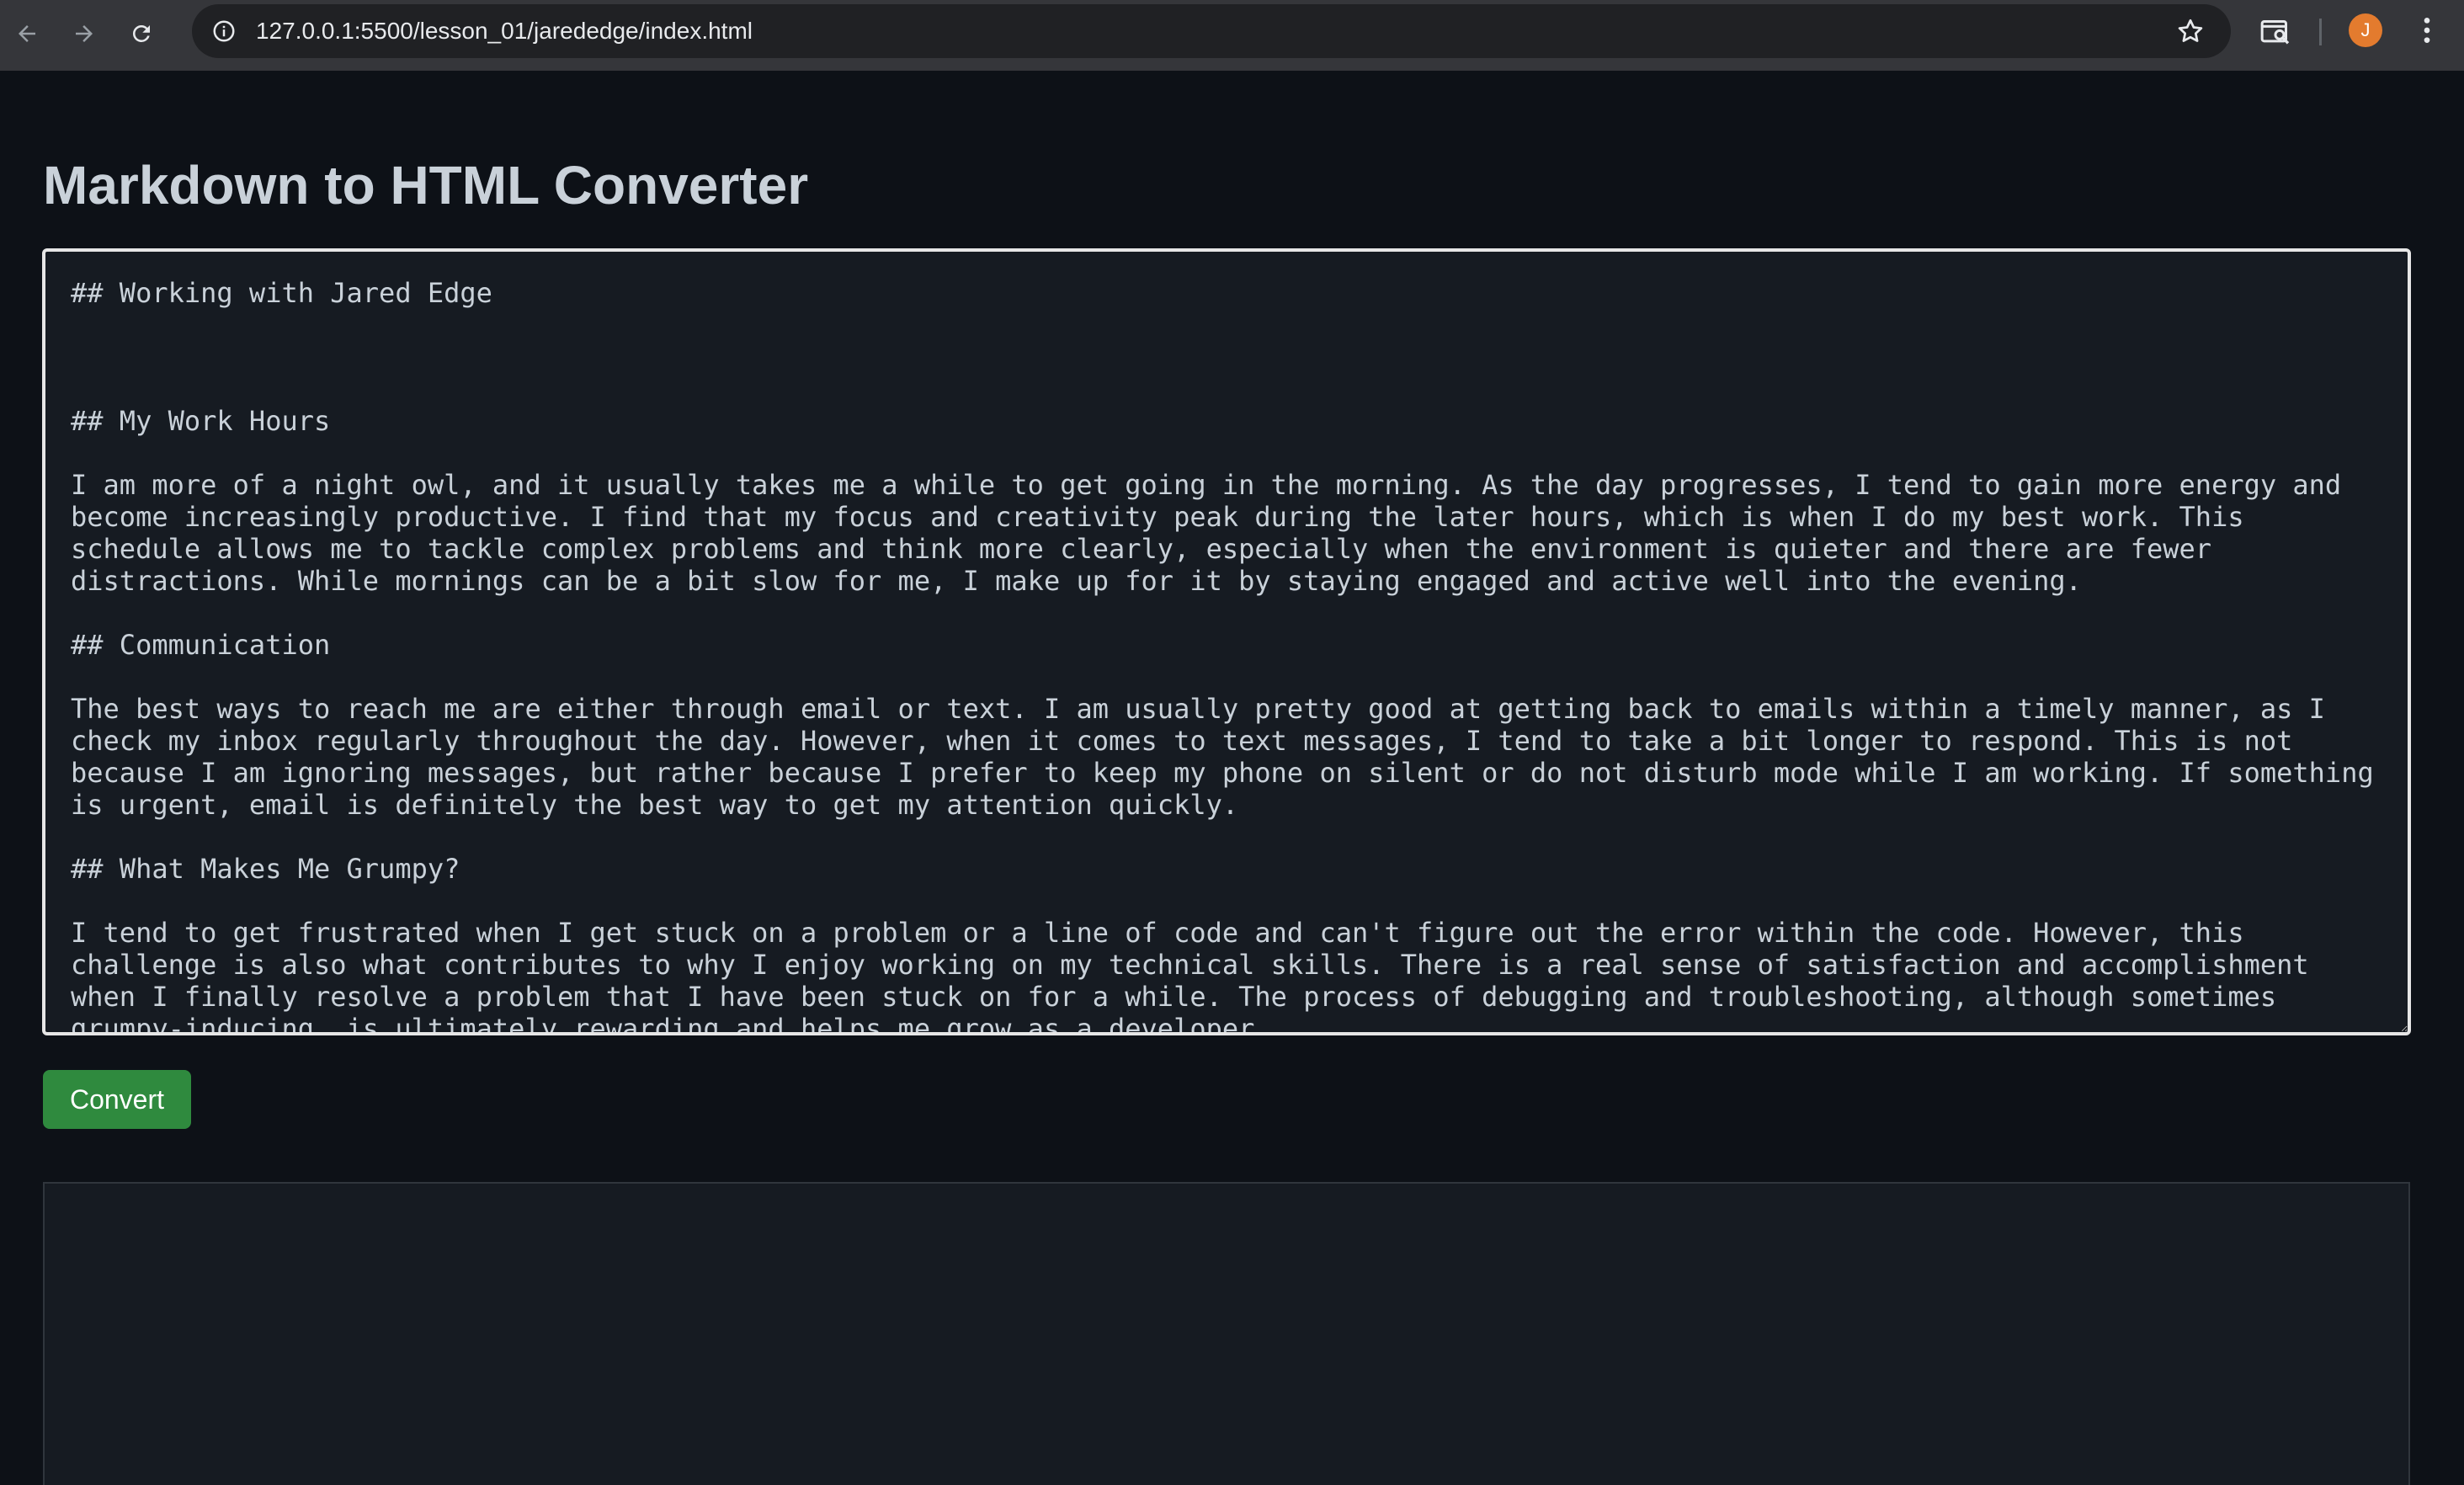 The width and height of the screenshot is (2464, 1485). I want to click on info-icon, so click(224, 31).